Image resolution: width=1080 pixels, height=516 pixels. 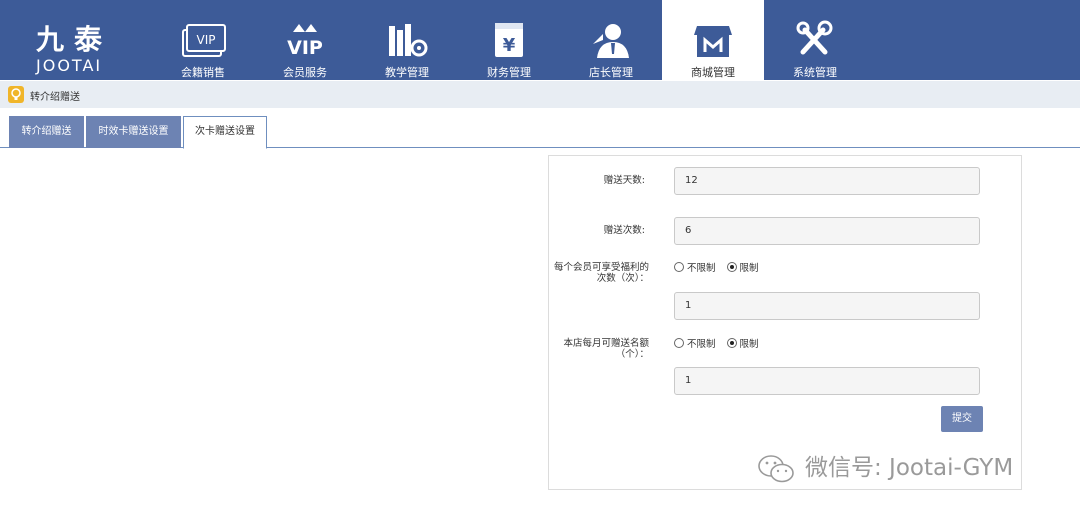 What do you see at coordinates (509, 72) in the screenshot?
I see `nav-label: 财务管理` at bounding box center [509, 72].